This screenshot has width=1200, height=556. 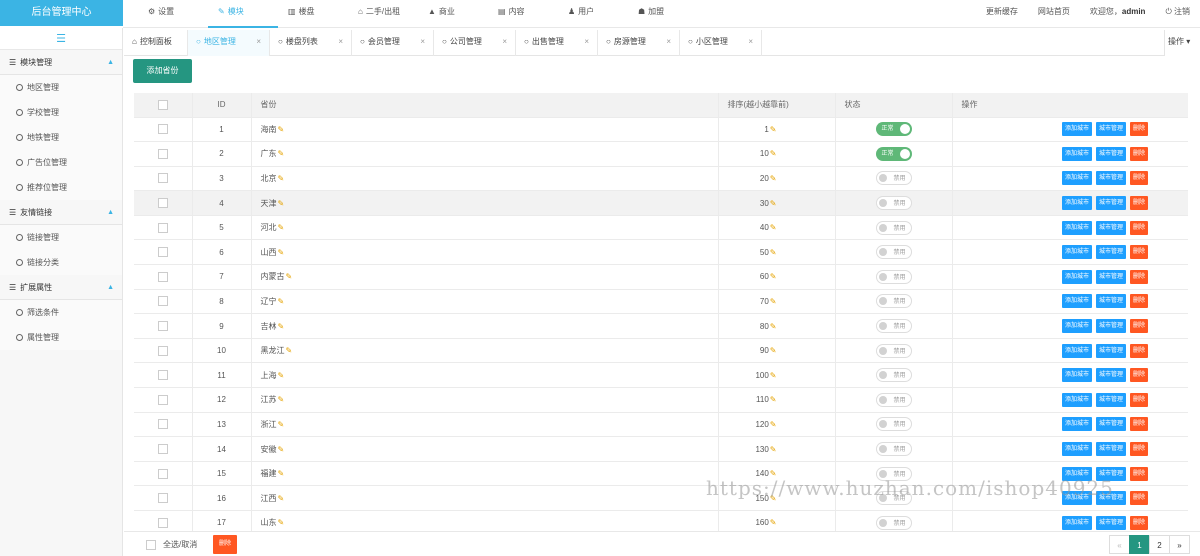 What do you see at coordinates (475, 43) in the screenshot?
I see `tab-4: ○ 公司管理 ×` at bounding box center [475, 43].